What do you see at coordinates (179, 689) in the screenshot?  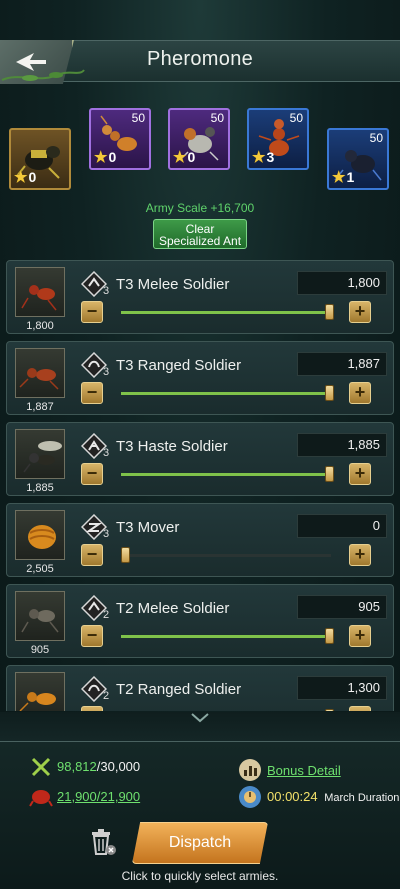 I see `troop-name: T2 Ranged Soldier` at bounding box center [179, 689].